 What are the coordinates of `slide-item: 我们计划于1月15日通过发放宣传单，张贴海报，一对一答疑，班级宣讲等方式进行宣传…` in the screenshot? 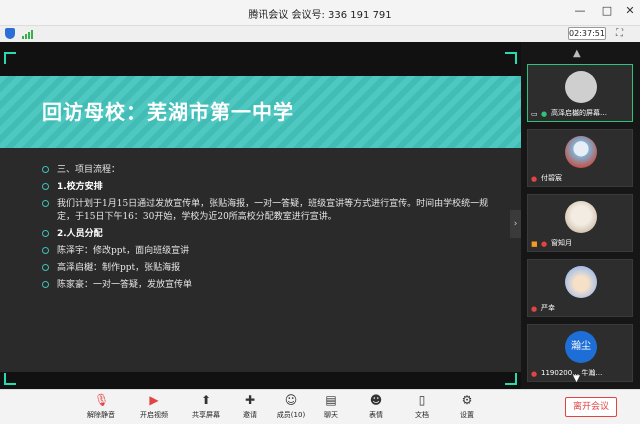 It's located at (272, 211).